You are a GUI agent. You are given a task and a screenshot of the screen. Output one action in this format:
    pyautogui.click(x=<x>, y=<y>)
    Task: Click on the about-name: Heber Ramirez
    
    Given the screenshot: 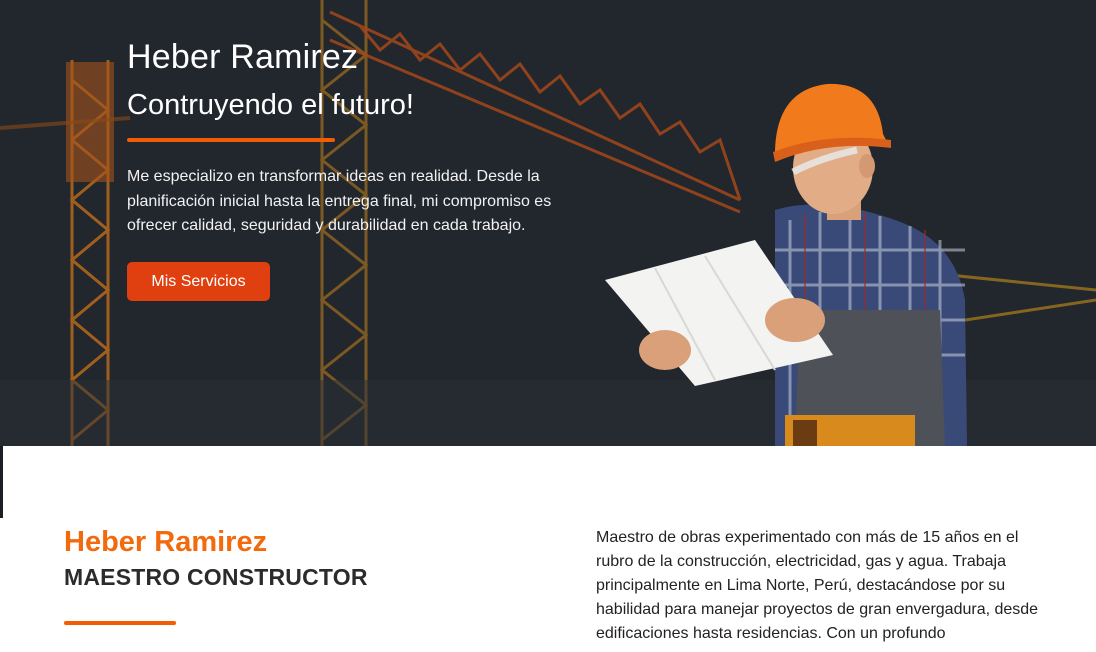 What is the action you would take?
    pyautogui.click(x=166, y=542)
    